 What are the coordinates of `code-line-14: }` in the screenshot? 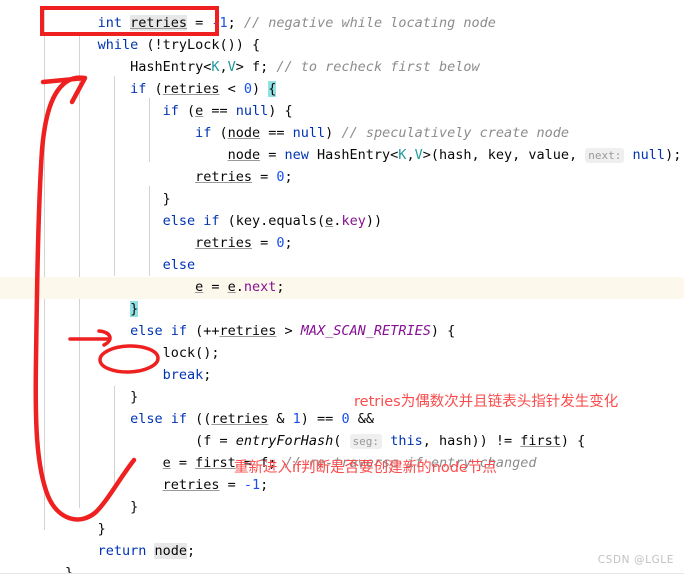 It's located at (342, 296).